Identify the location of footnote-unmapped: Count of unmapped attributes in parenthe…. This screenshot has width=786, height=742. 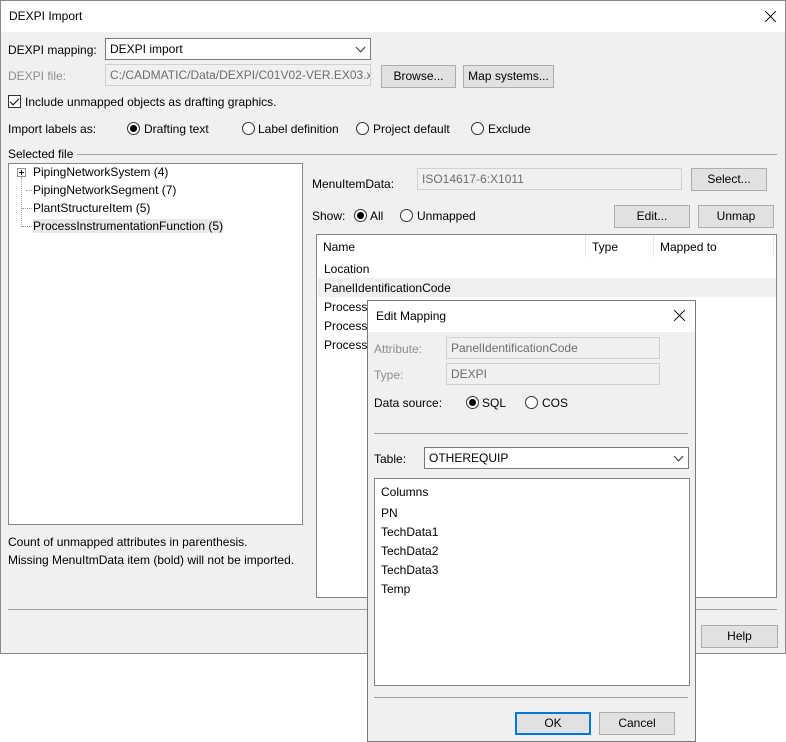
(128, 542).